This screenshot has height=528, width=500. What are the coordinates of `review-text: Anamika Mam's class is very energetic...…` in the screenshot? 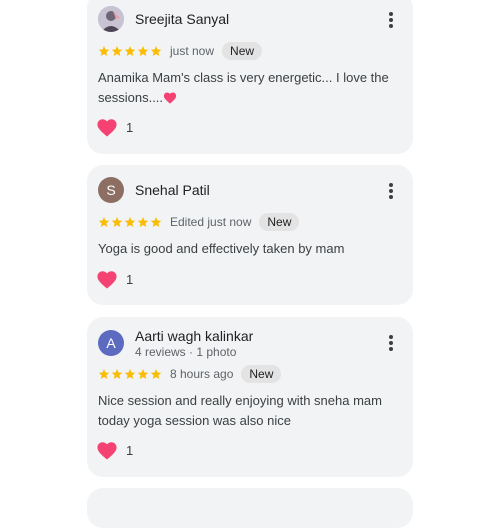 It's located at (248, 87).